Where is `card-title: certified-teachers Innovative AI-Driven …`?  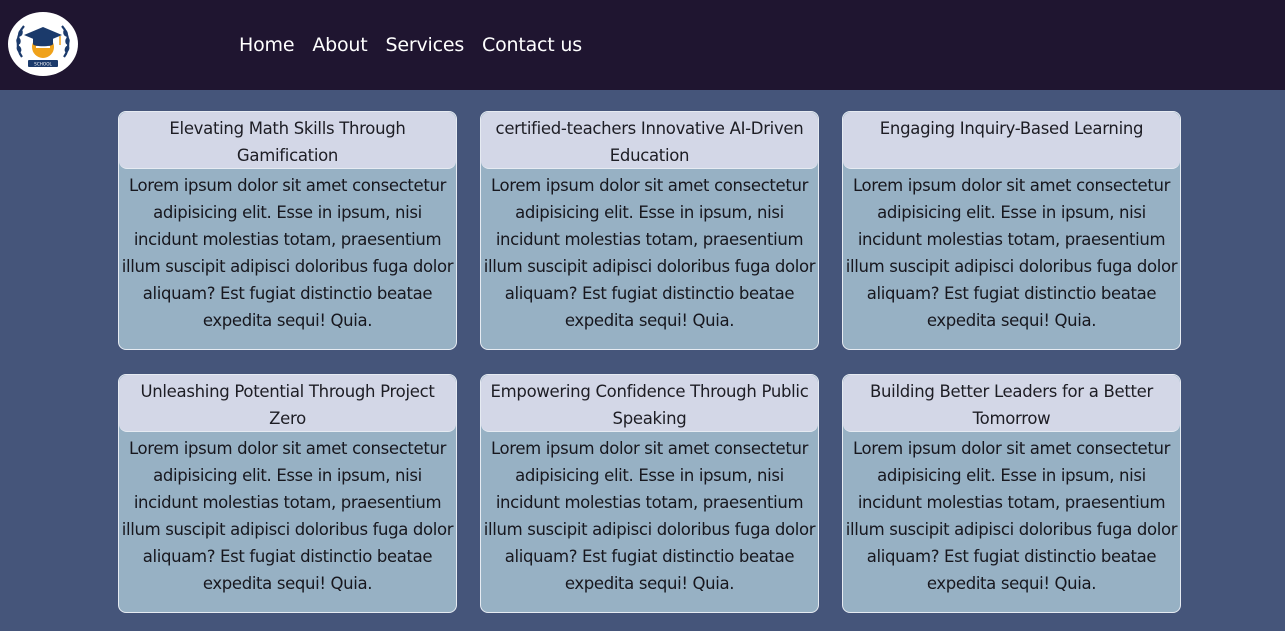
card-title: certified-teachers Innovative AI-Driven … is located at coordinates (649, 140).